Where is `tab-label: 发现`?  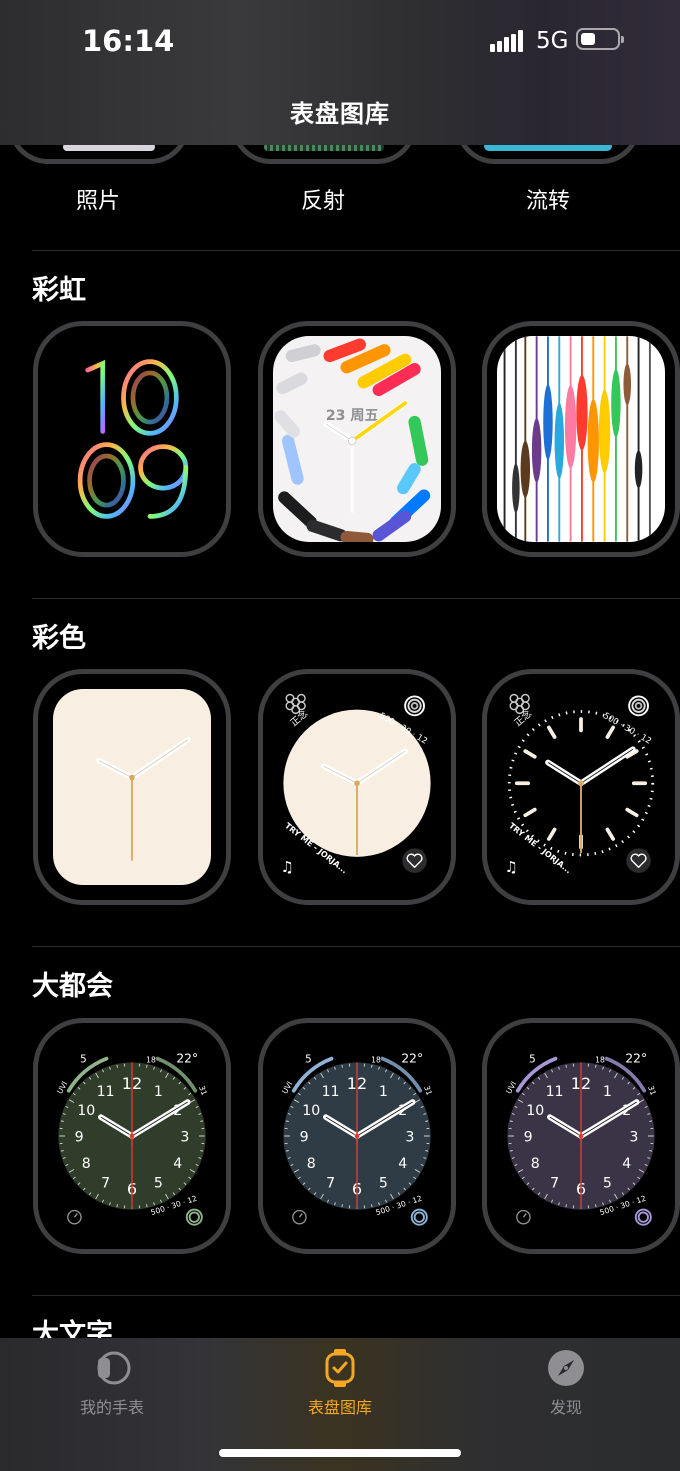 tab-label: 发现 is located at coordinates (565, 1407).